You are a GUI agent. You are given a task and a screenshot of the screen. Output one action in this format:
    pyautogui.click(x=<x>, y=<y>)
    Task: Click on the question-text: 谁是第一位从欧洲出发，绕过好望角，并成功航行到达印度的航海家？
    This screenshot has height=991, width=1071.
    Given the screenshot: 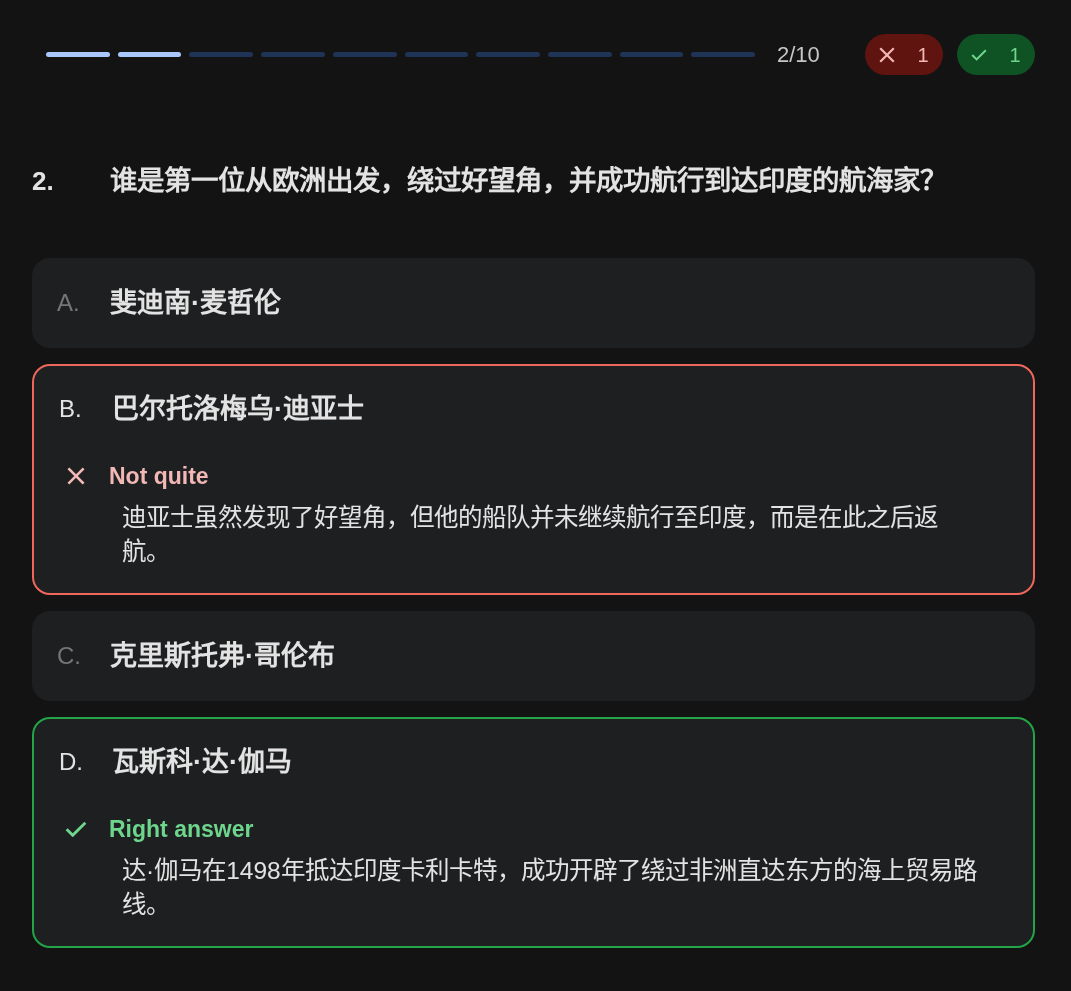 What is the action you would take?
    pyautogui.click(x=528, y=181)
    